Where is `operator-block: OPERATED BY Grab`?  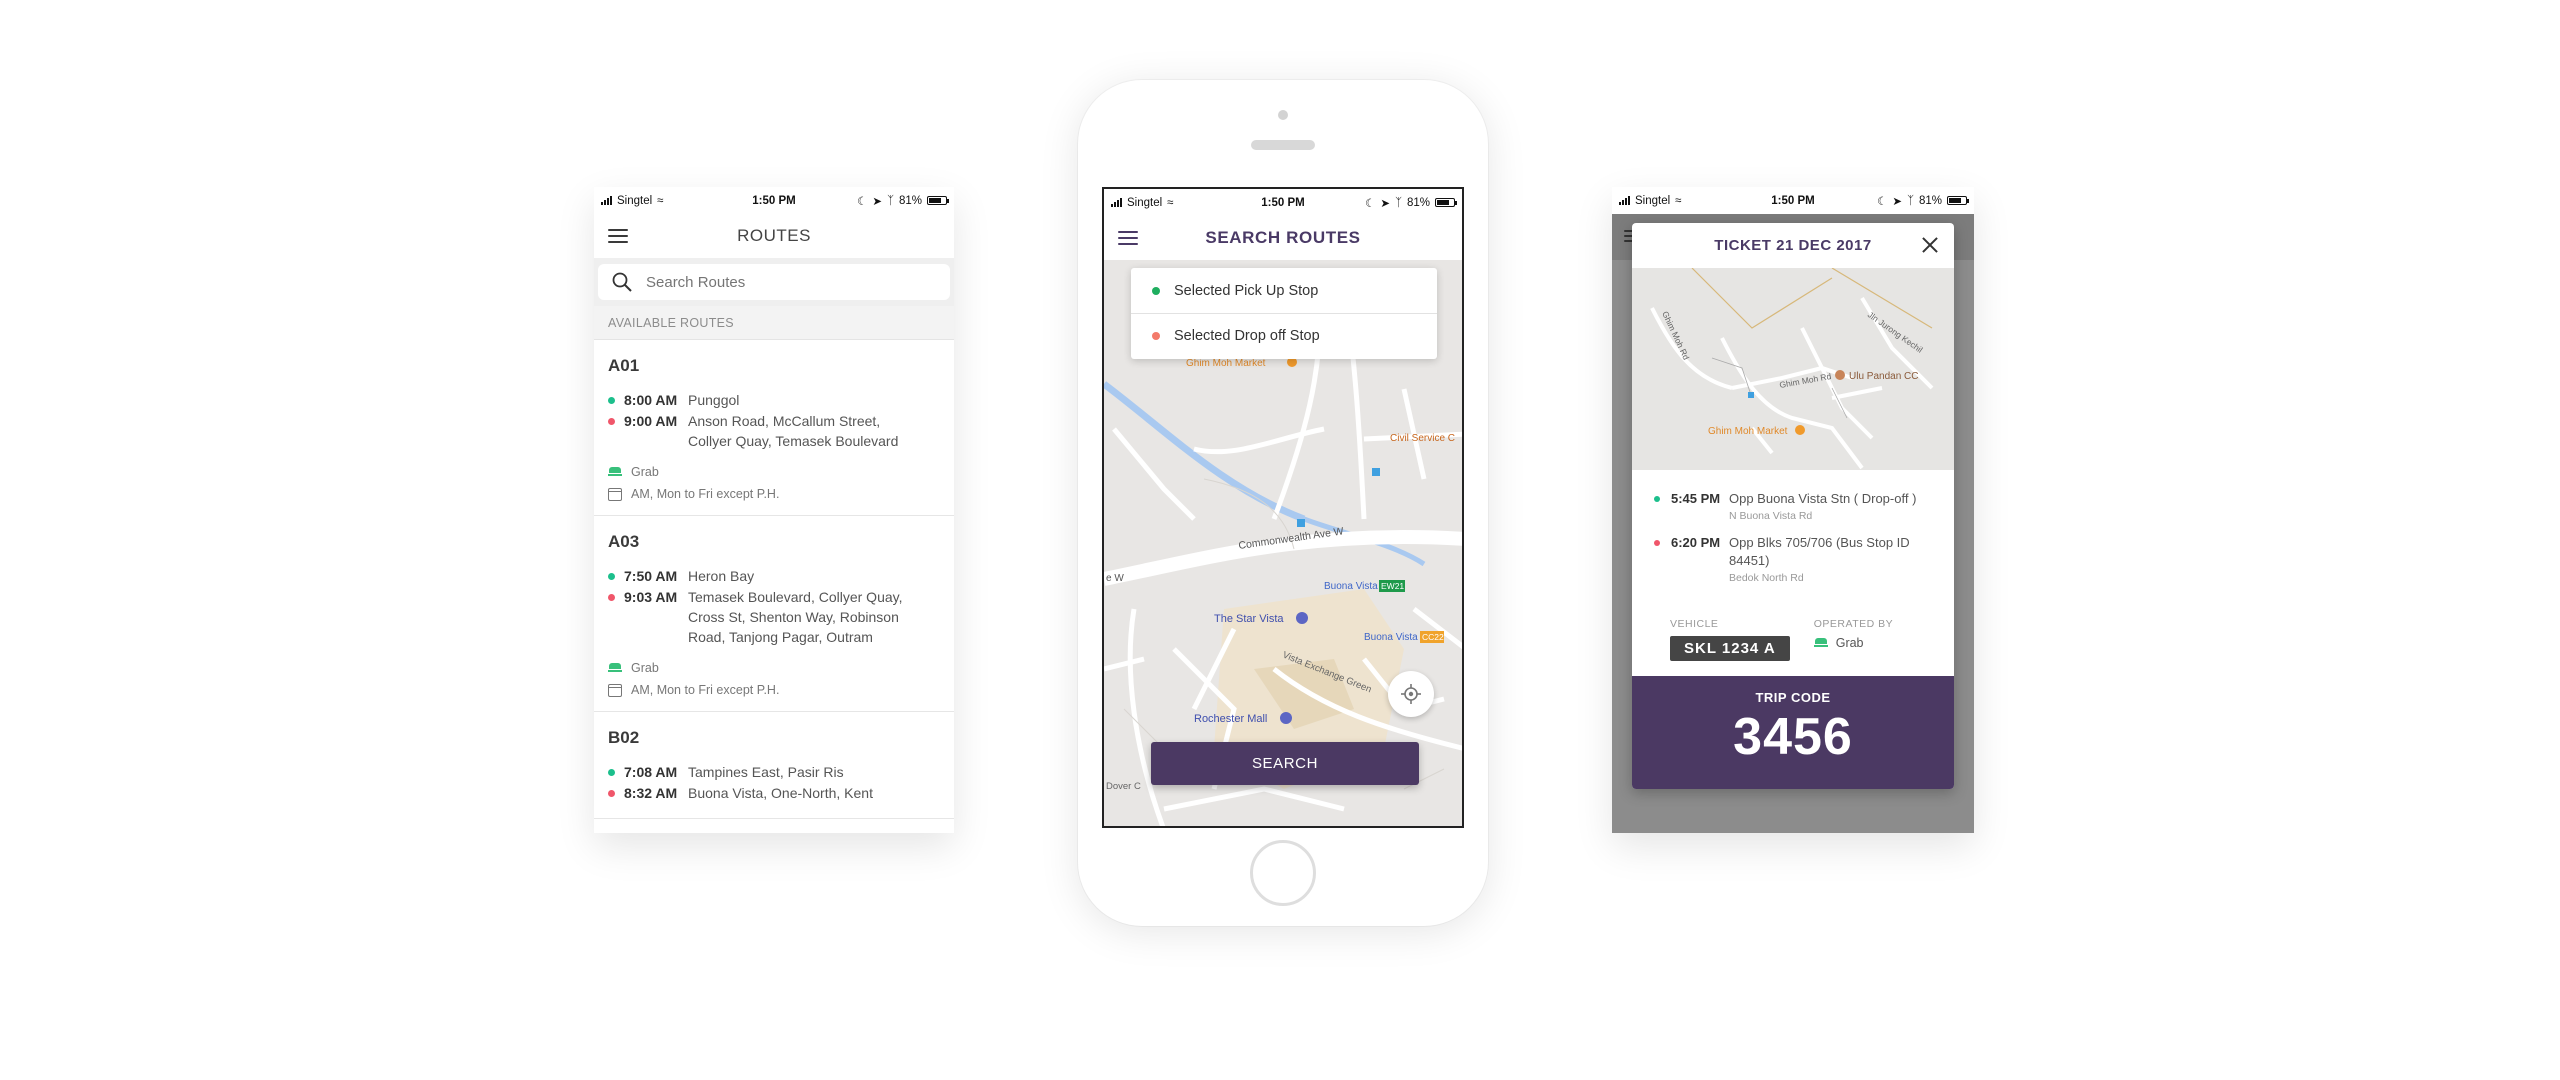
operator-block: OPERATED BY Grab is located at coordinates (1853, 639).